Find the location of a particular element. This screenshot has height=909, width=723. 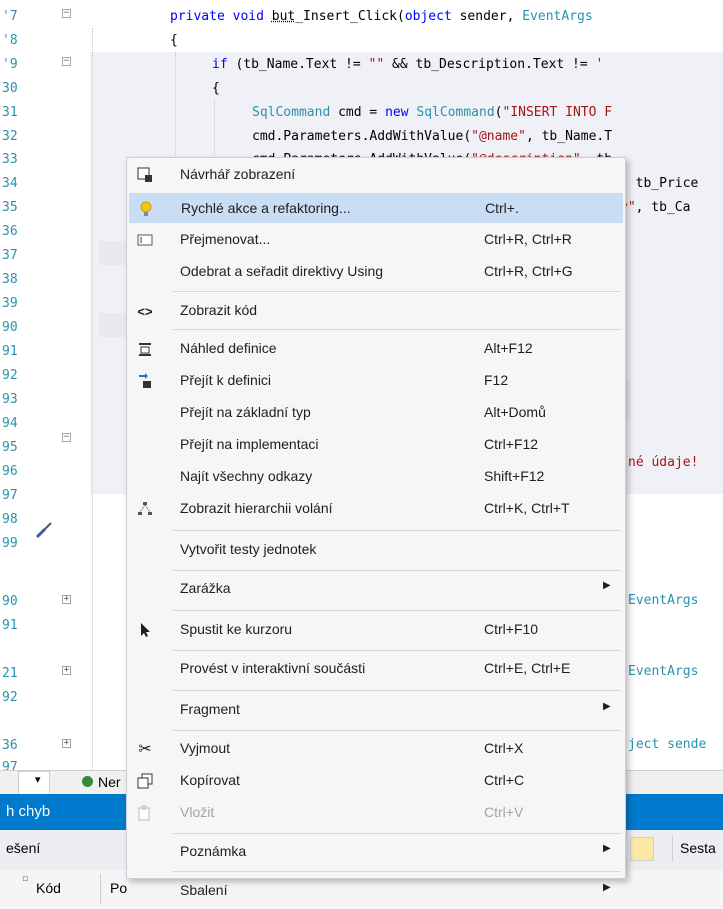

menu-item-label: Vyjmout is located at coordinates (205, 748).